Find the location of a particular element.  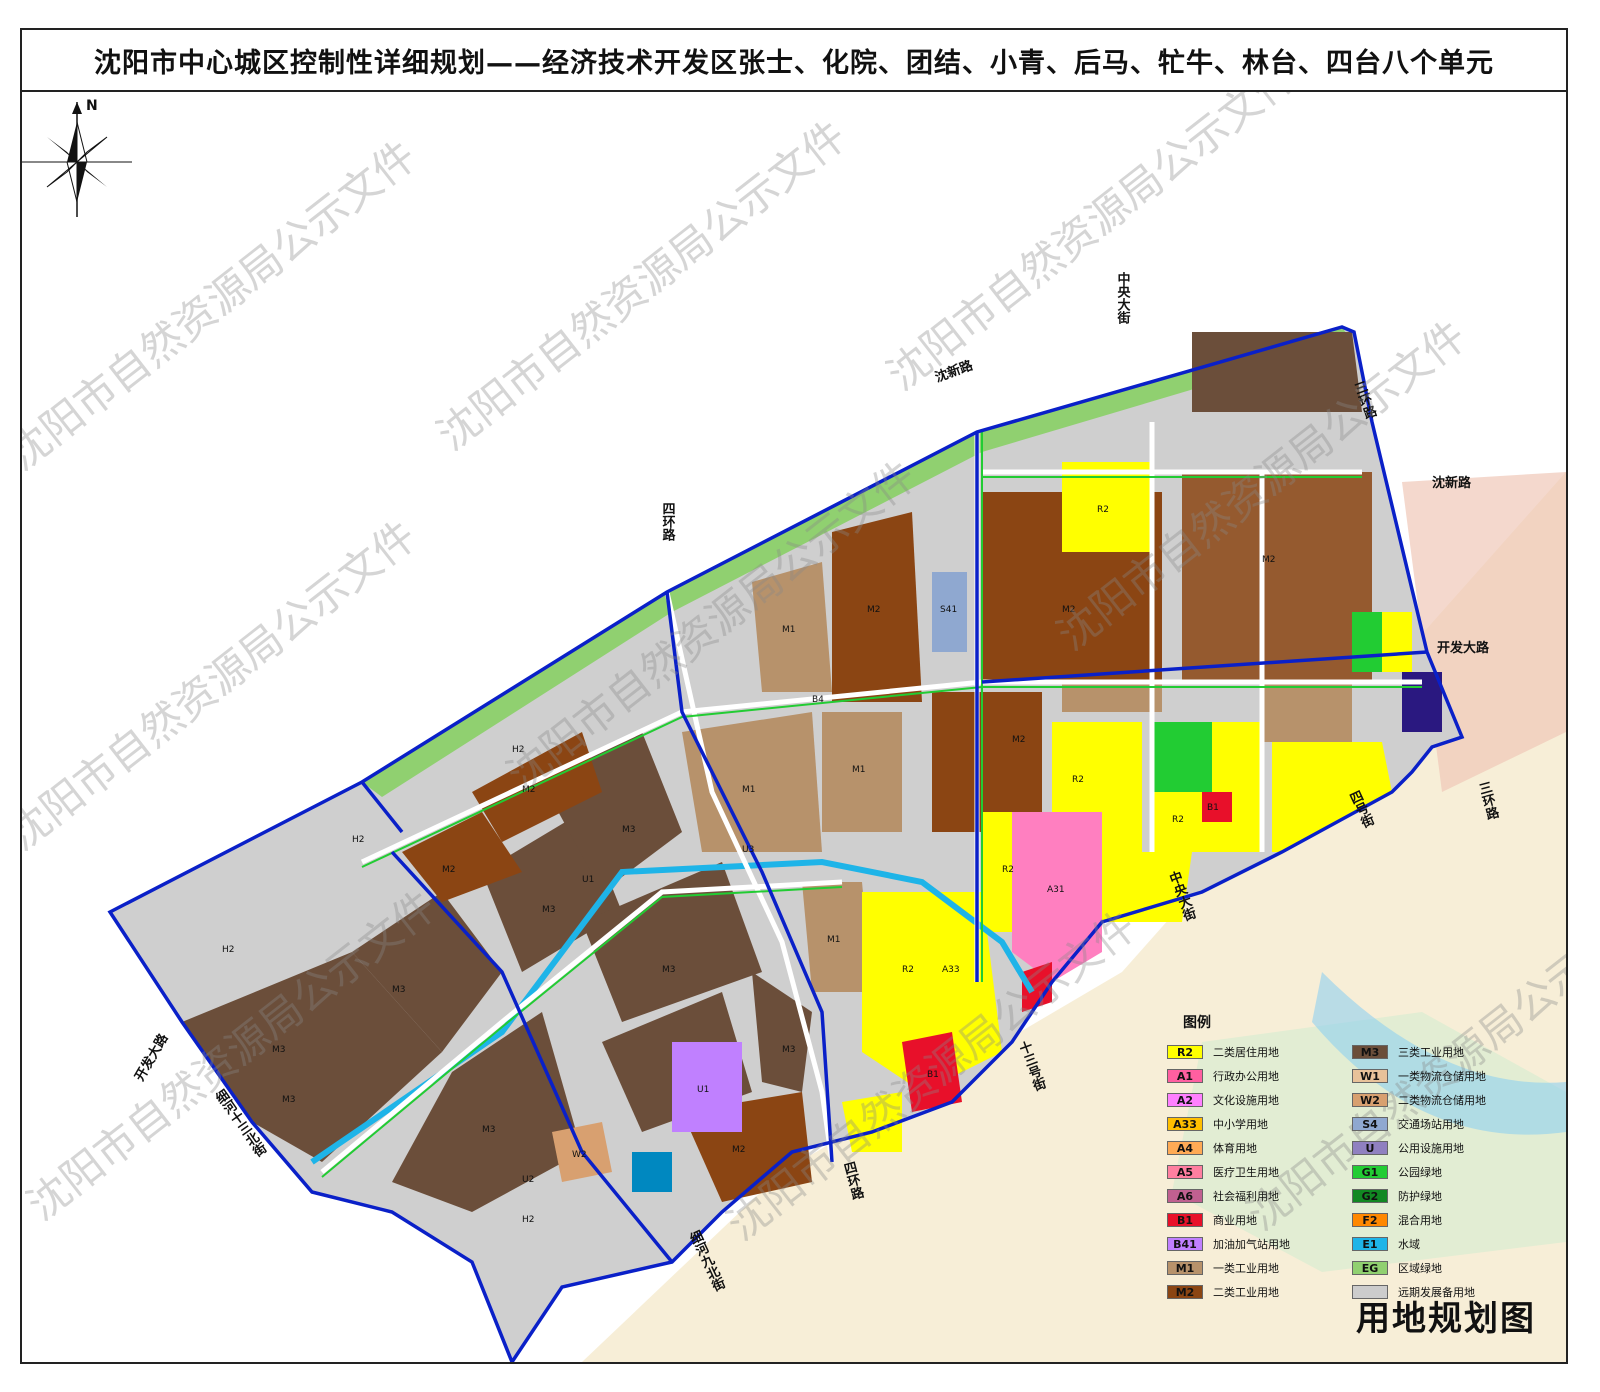

label-w2: W2 is located at coordinates (579, 1155).